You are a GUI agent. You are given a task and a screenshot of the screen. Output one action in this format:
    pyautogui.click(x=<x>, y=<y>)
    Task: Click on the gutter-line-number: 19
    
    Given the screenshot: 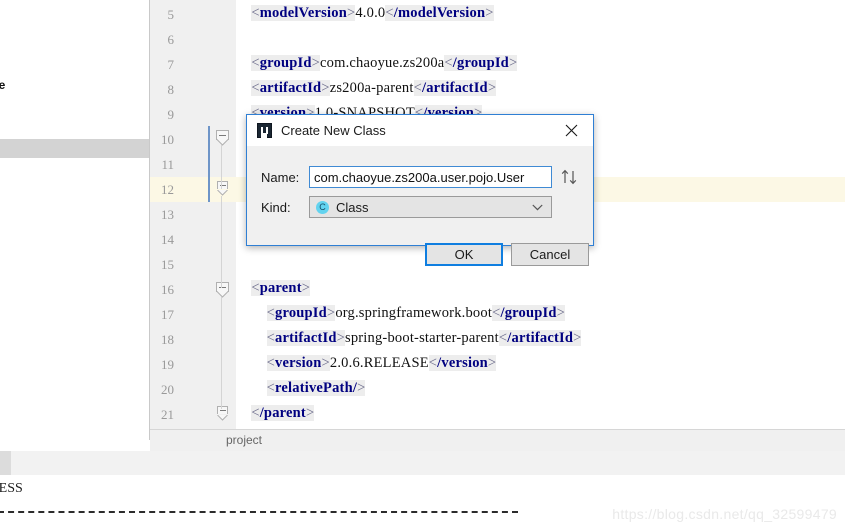 What is the action you would take?
    pyautogui.click(x=167, y=364)
    